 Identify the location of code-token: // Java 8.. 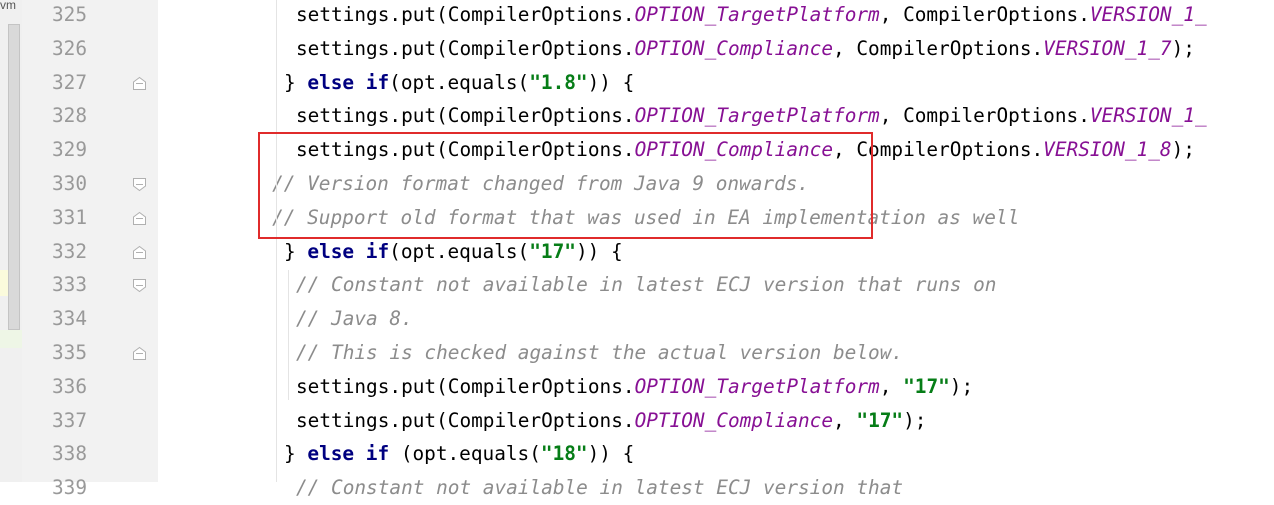
(354, 319).